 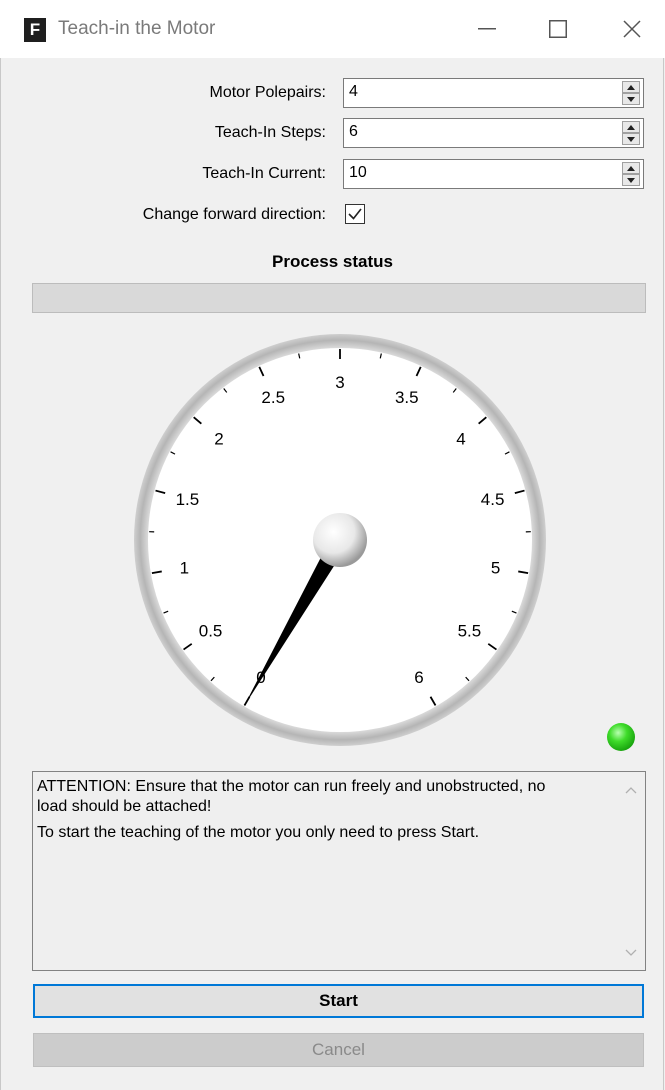 I want to click on minimize-icon, so click(x=487, y=29).